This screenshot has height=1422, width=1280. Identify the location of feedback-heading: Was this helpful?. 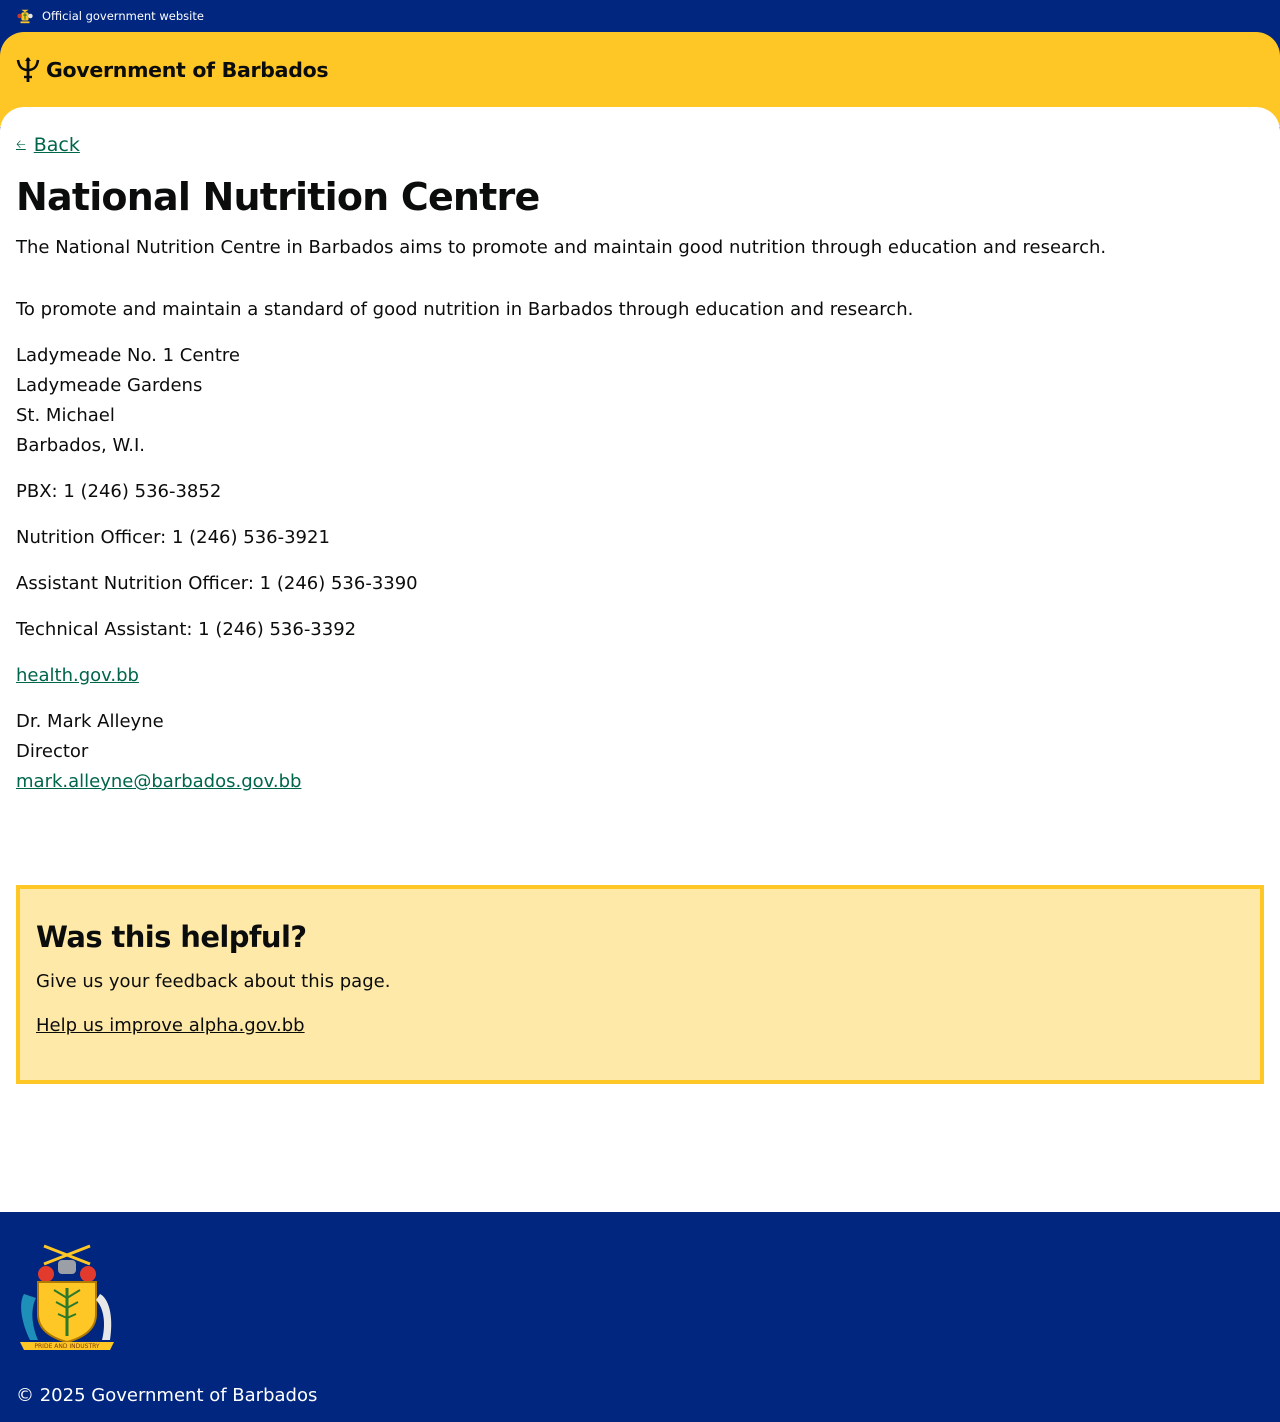
(171, 937).